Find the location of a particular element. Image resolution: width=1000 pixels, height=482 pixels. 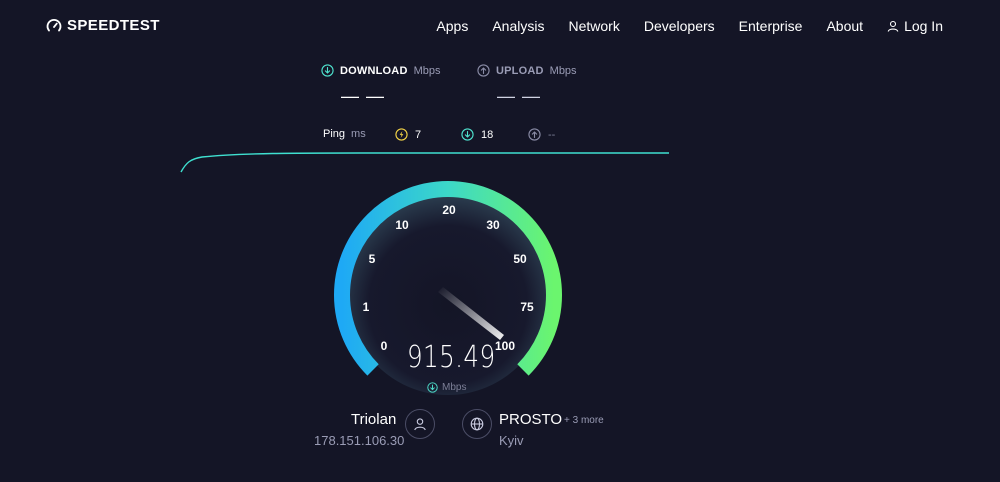

server-more-link: + 3 more is located at coordinates (584, 420).